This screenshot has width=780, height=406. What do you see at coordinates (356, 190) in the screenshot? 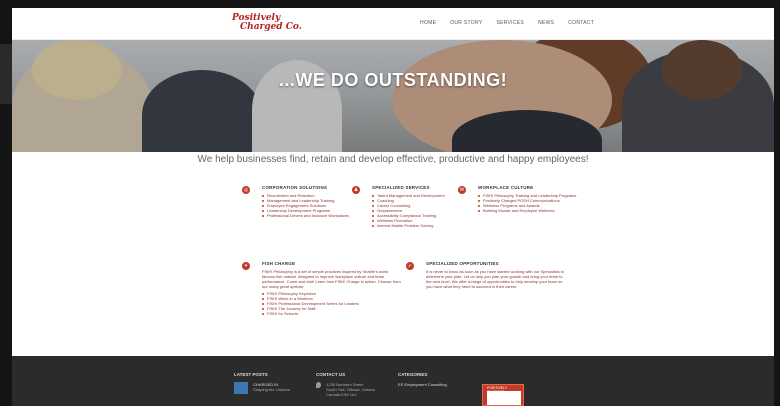
I see `person-icon: ♟` at bounding box center [356, 190].